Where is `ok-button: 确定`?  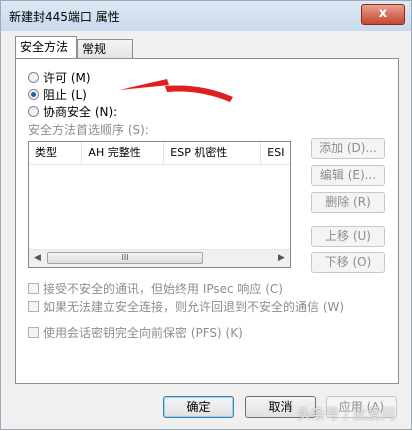
ok-button: 确定 is located at coordinates (198, 407).